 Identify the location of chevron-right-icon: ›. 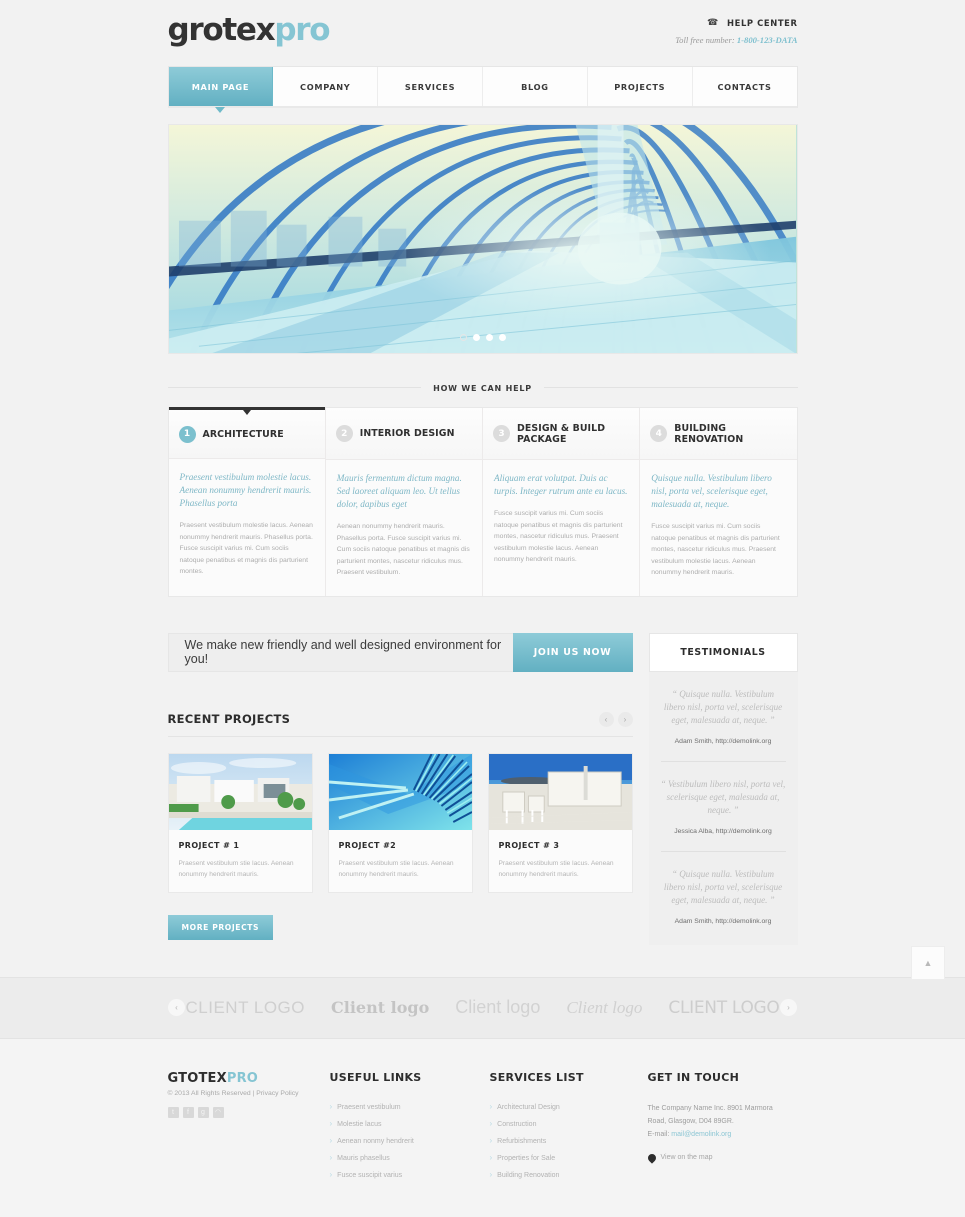
(625, 719).